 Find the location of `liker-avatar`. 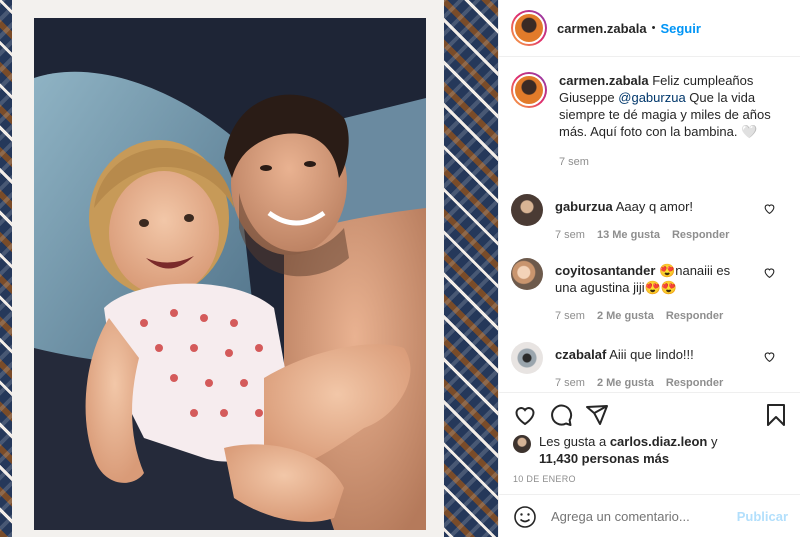

liker-avatar is located at coordinates (522, 444).